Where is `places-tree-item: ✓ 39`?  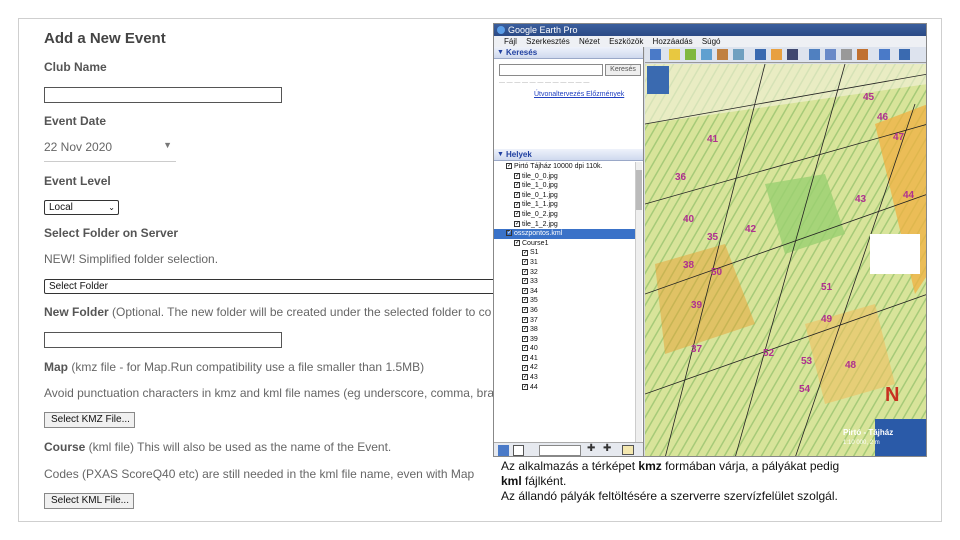 places-tree-item: ✓ 39 is located at coordinates (565, 340).